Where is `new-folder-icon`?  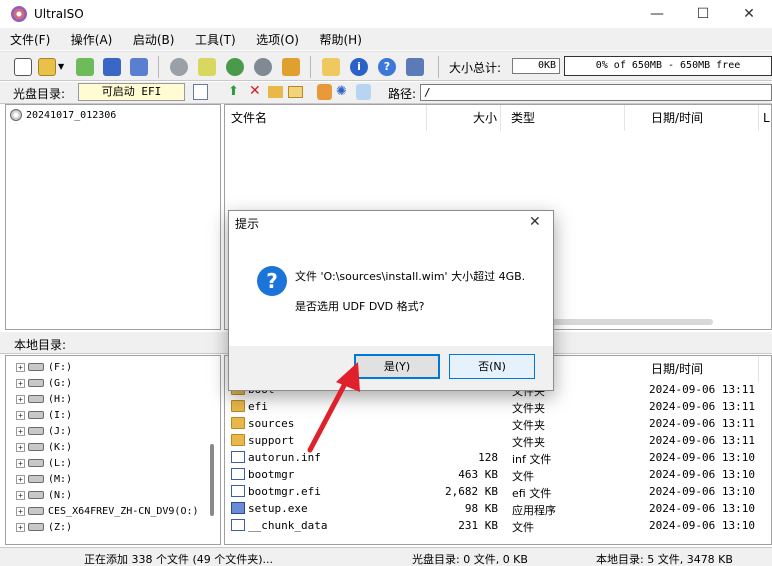 new-folder-icon is located at coordinates (275, 92).